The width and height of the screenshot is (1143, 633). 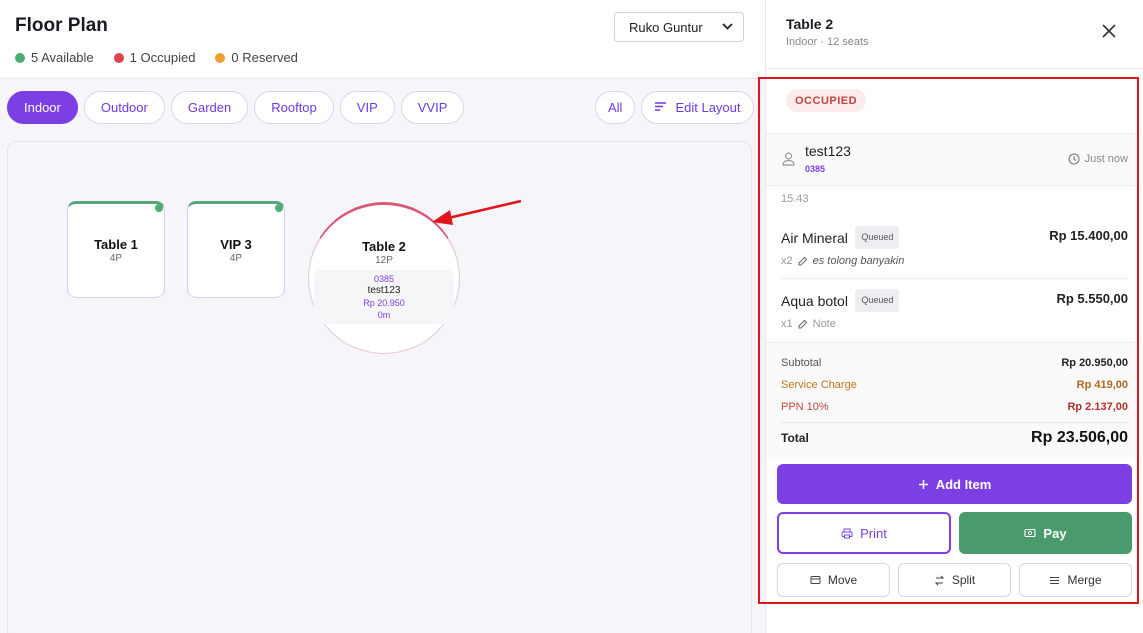 What do you see at coordinates (824, 324) in the screenshot?
I see `item-note: Note` at bounding box center [824, 324].